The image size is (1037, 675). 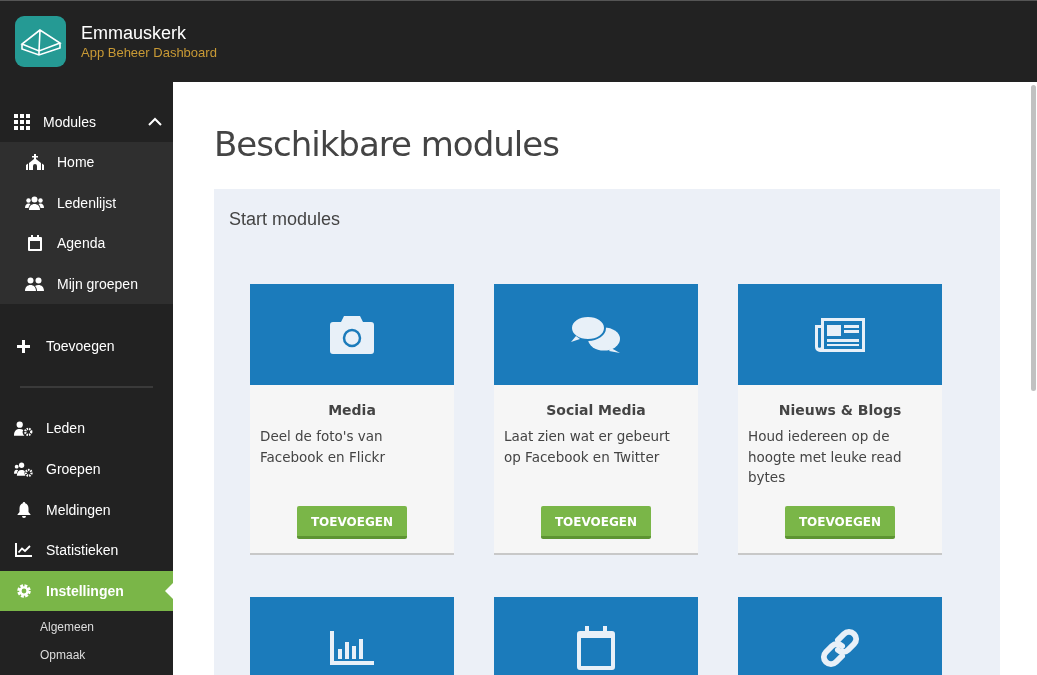 What do you see at coordinates (323, 447) in the screenshot?
I see `card-description: Deel de foto's van Facebook en Flickr` at bounding box center [323, 447].